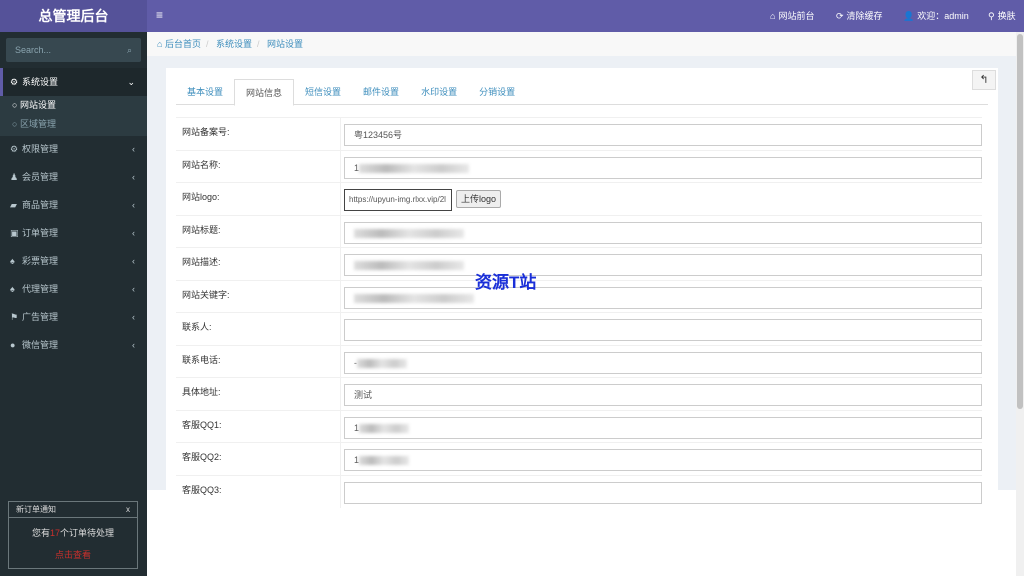 This screenshot has height=576, width=1024. Describe the element at coordinates (1006, 16) in the screenshot. I see `skin-label: 换肤` at that location.